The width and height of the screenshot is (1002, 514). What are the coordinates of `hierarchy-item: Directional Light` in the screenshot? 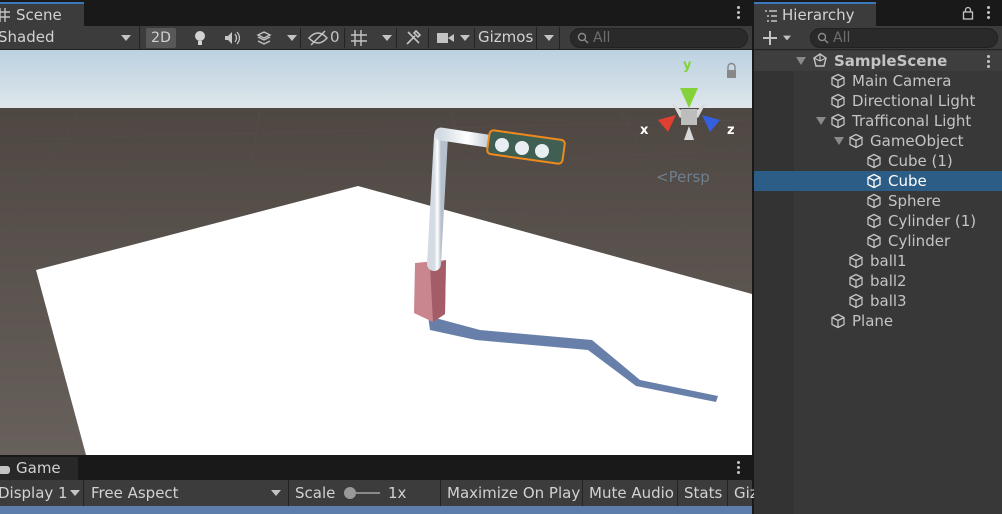 It's located at (878, 101).